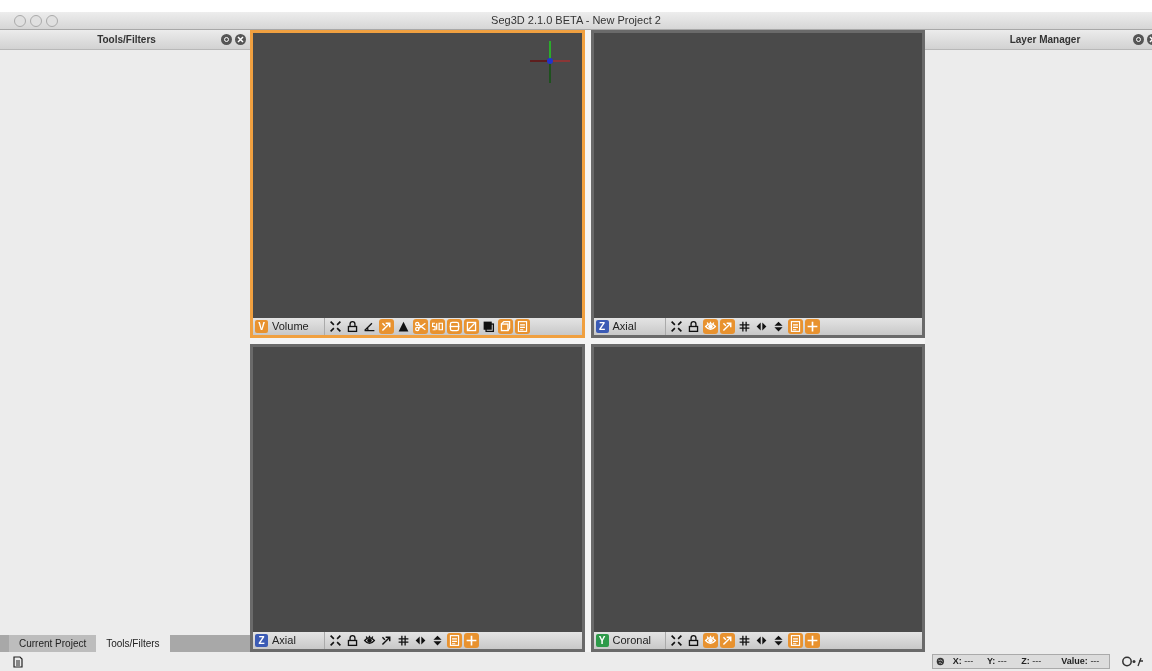 The image size is (1152, 671). What do you see at coordinates (18, 661) in the screenshot?
I see `document-icon` at bounding box center [18, 661].